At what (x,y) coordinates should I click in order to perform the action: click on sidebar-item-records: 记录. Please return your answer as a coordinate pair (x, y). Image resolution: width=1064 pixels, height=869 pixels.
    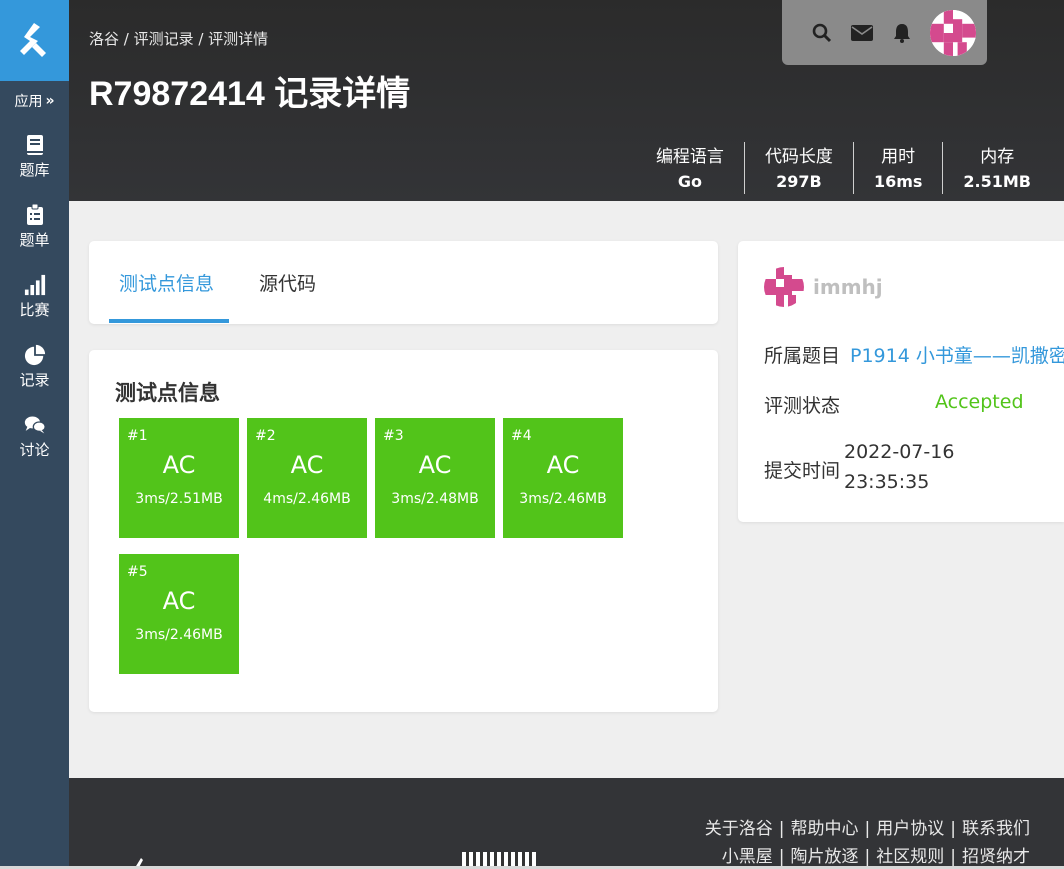
    Looking at the image, I should click on (34, 366).